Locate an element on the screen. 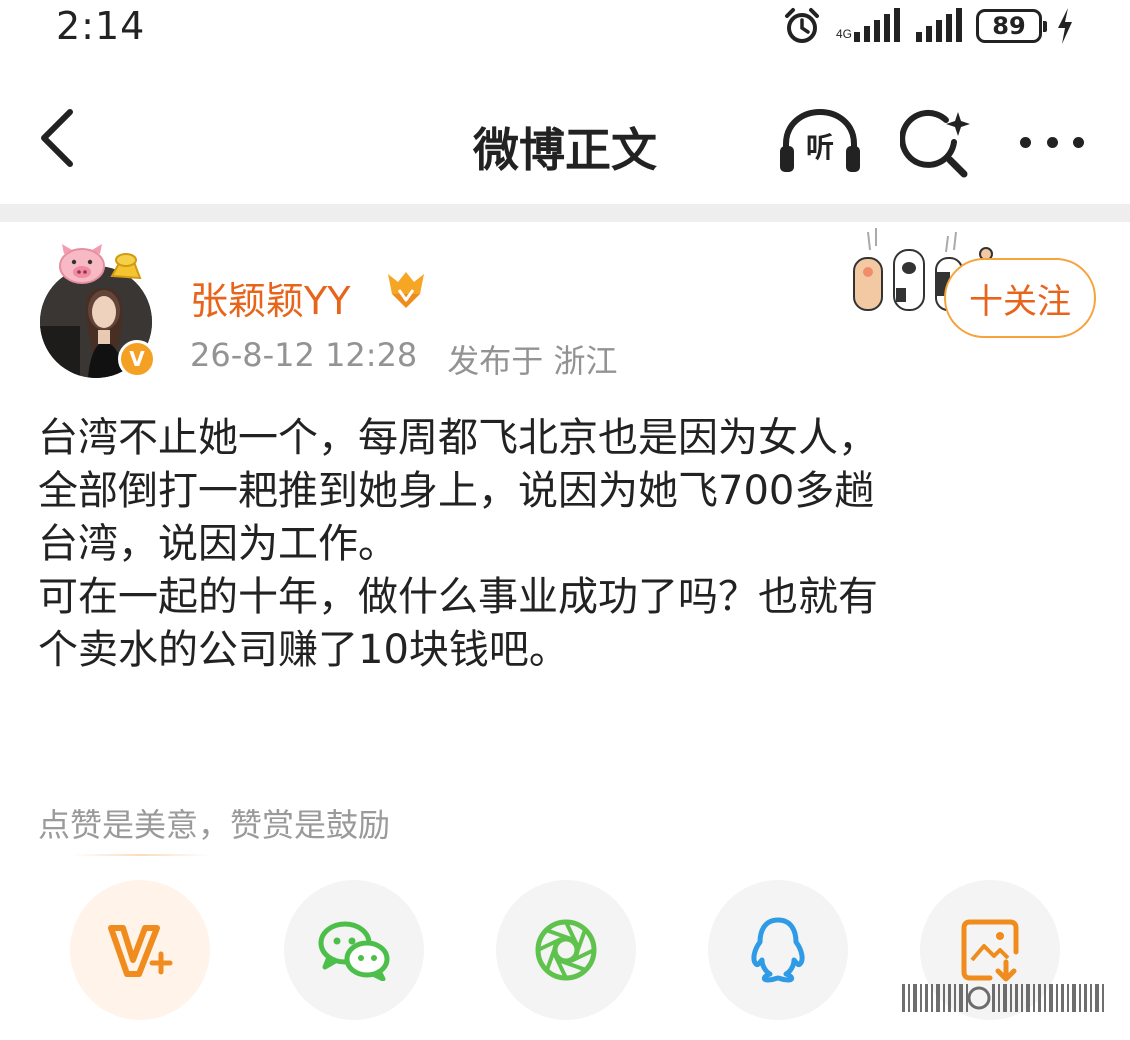 The image size is (1130, 1040). page-title: 微博正文 is located at coordinates (565, 150).